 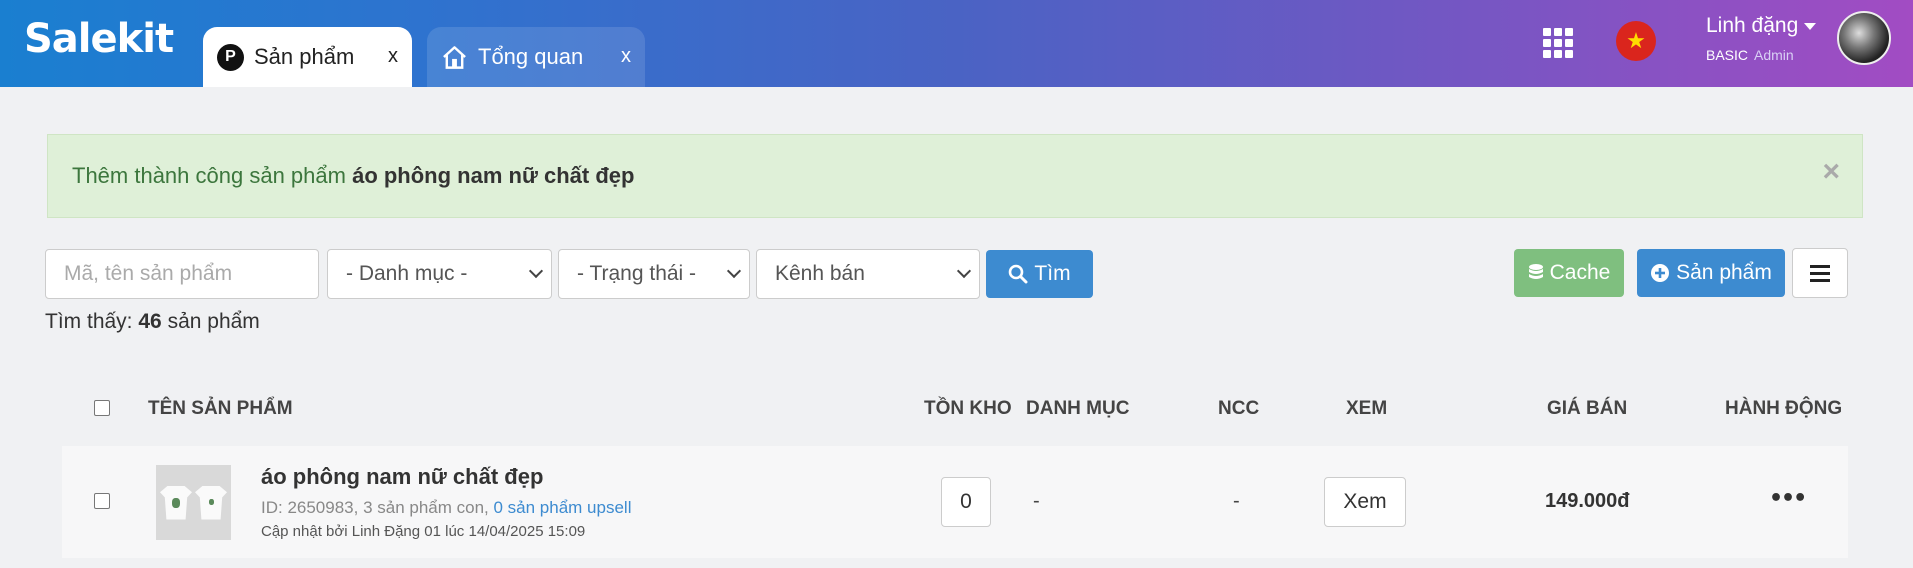 What do you see at coordinates (230, 57) in the screenshot?
I see `product-icon: P` at bounding box center [230, 57].